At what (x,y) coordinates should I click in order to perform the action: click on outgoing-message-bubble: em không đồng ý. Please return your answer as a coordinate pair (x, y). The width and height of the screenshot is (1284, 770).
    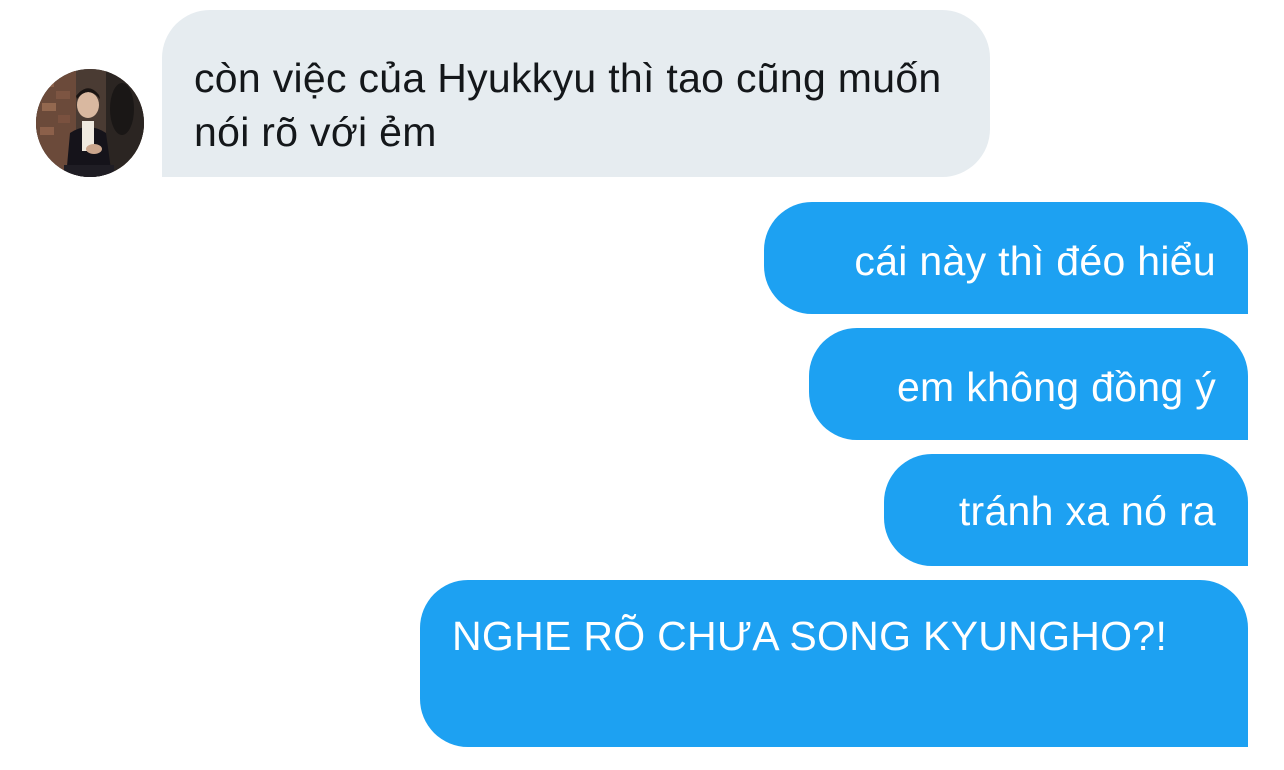
    Looking at the image, I should click on (1028, 384).